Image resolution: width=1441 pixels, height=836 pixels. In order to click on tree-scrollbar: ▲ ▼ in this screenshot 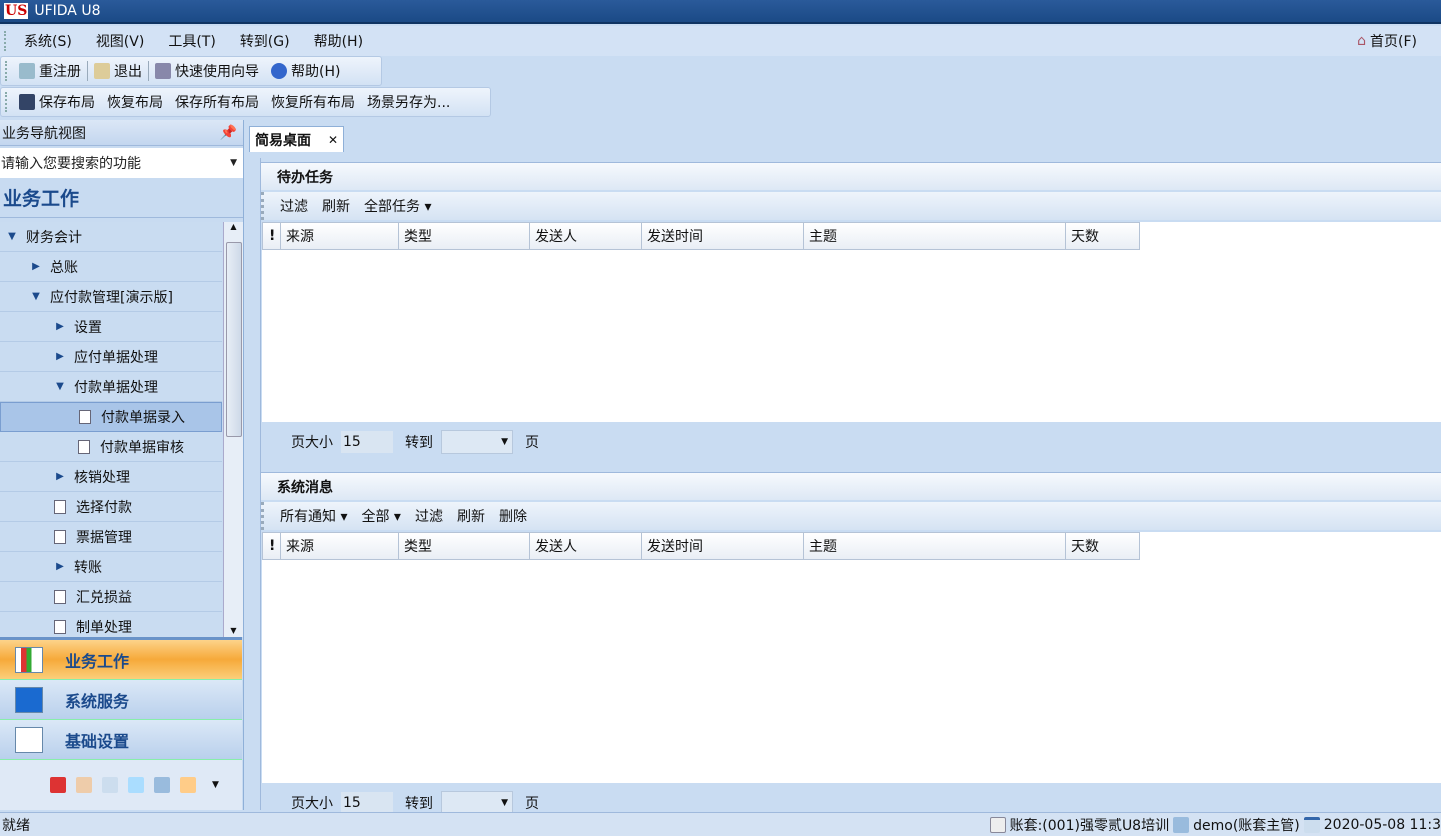, I will do `click(233, 429)`.